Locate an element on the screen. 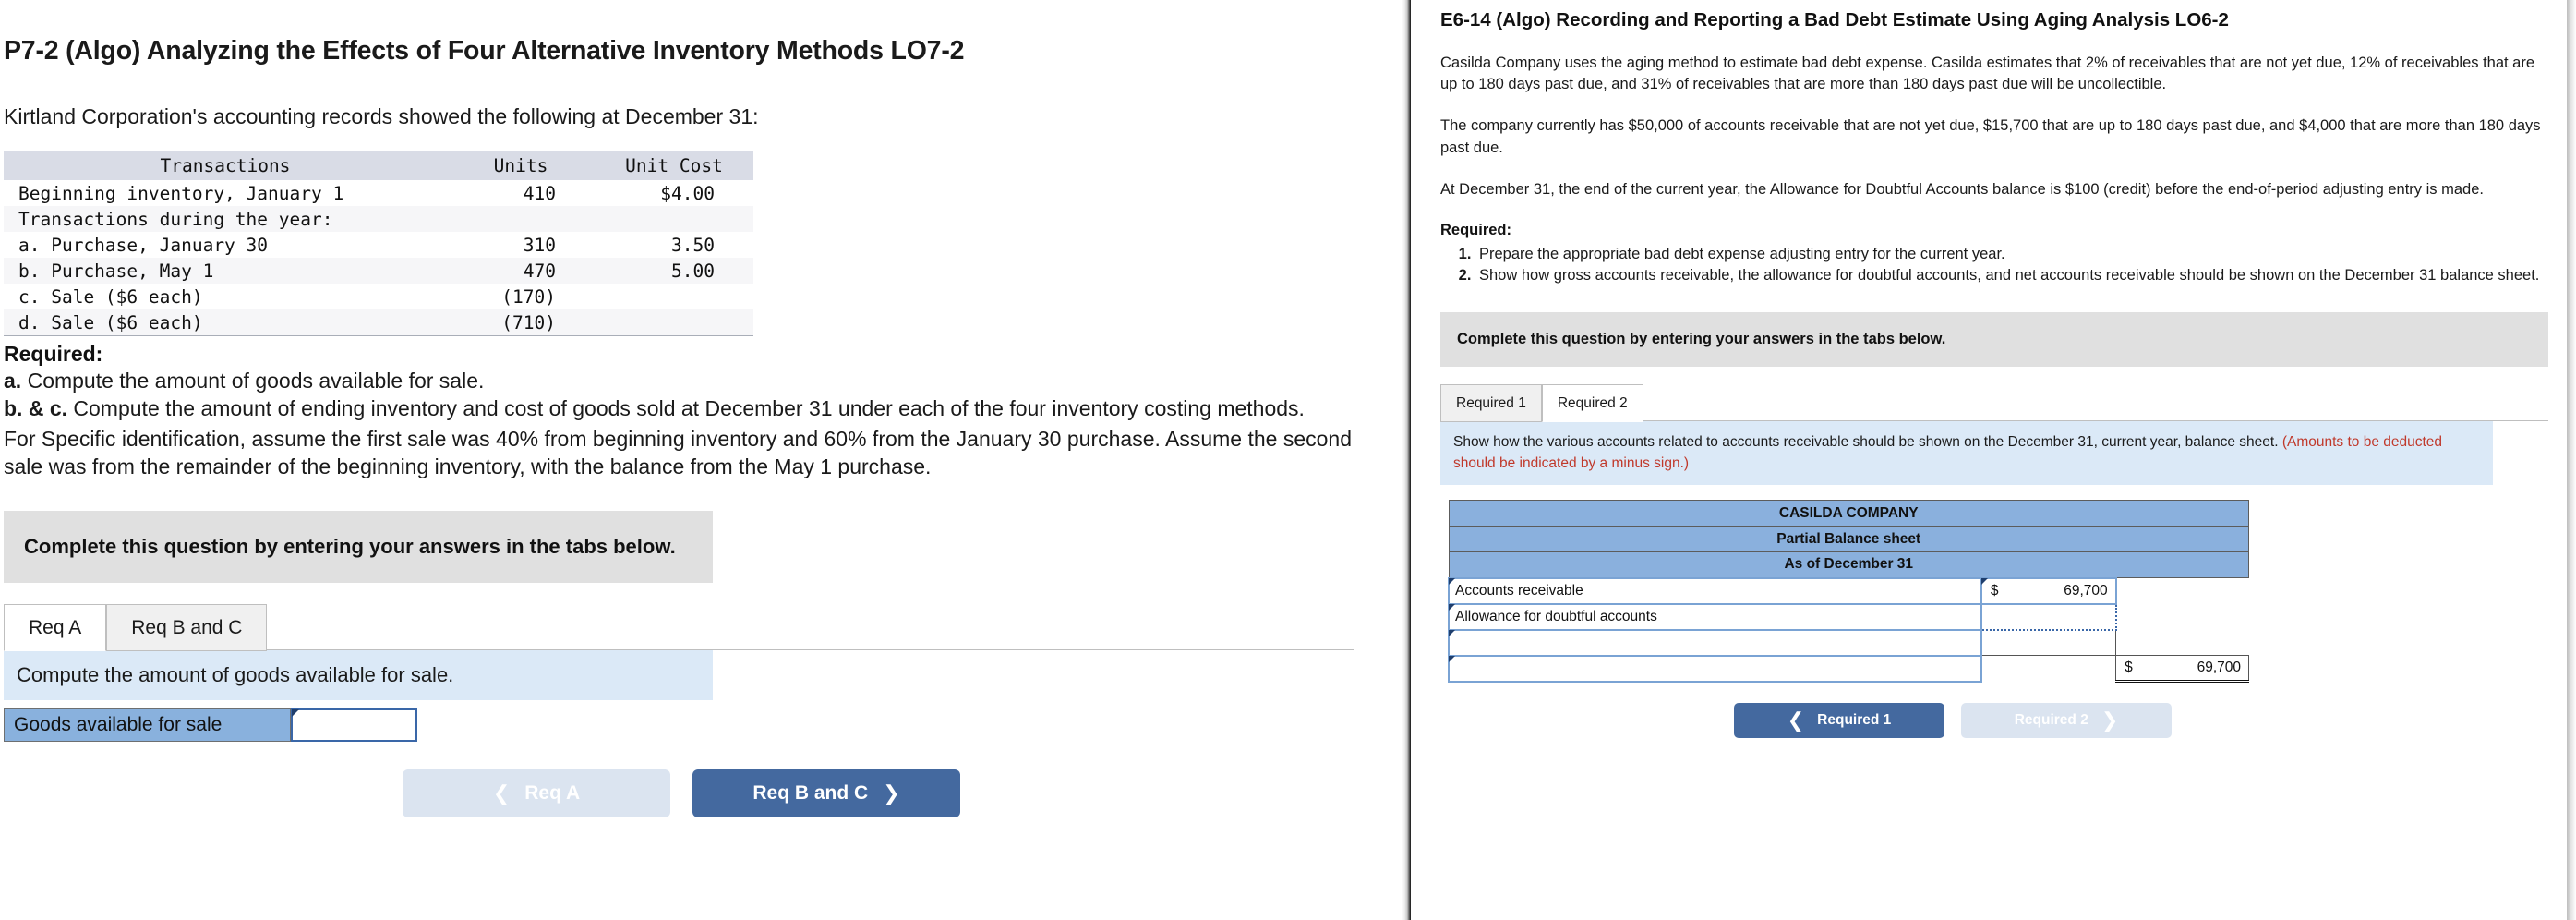 The image size is (2576, 920). bs-row-label-empty is located at coordinates (1715, 642).